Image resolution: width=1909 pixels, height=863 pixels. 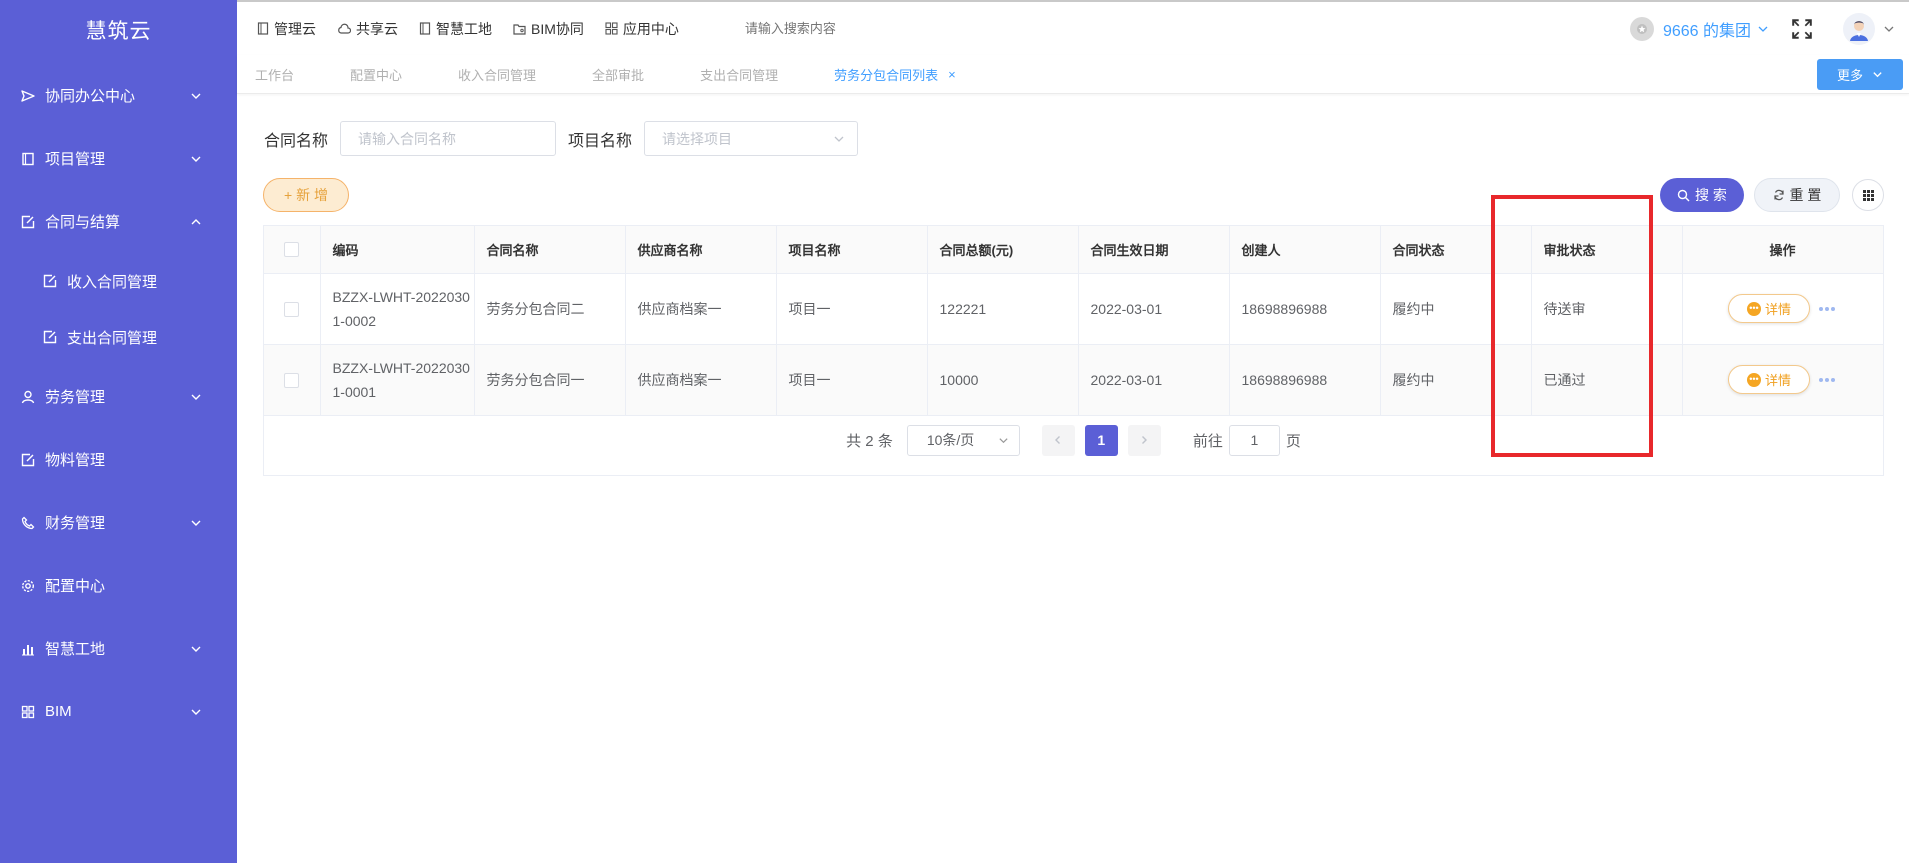 I want to click on close-icon: ×, so click(x=952, y=74).